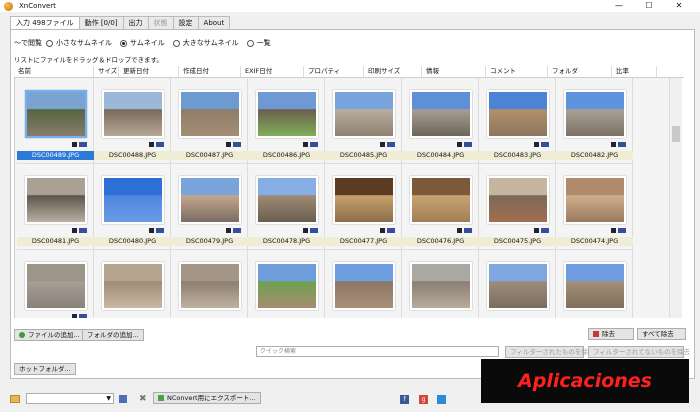 The width and height of the screenshot is (700, 412). Describe the element at coordinates (454, 71) in the screenshot. I see `column-info: 情報` at that location.